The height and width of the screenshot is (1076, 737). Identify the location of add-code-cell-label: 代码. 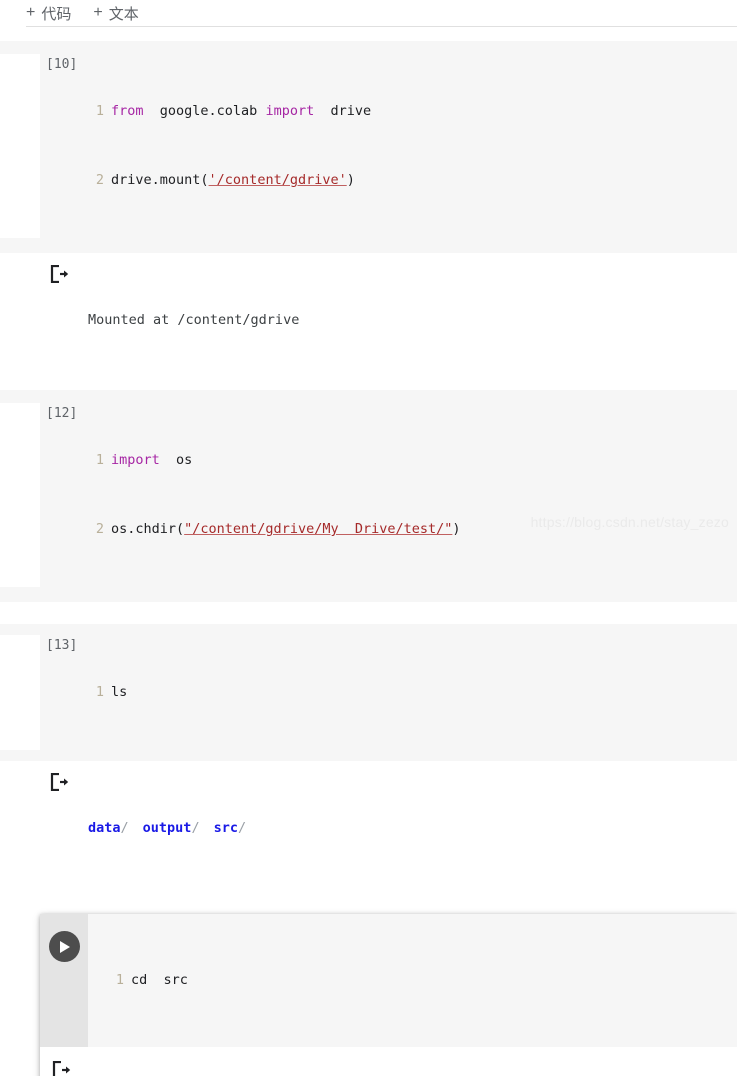
(56, 14).